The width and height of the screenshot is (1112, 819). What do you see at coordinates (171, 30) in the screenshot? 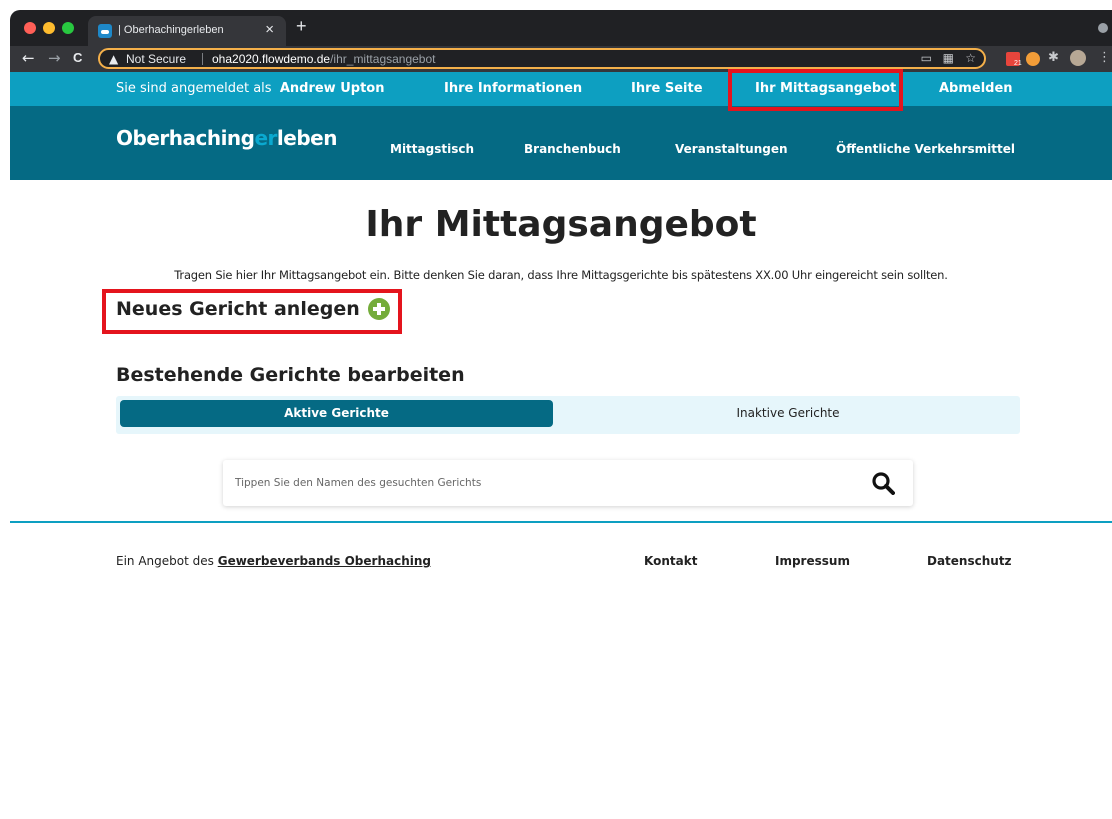
I see `browser-tab-title: | Oberhachingerleben` at bounding box center [171, 30].